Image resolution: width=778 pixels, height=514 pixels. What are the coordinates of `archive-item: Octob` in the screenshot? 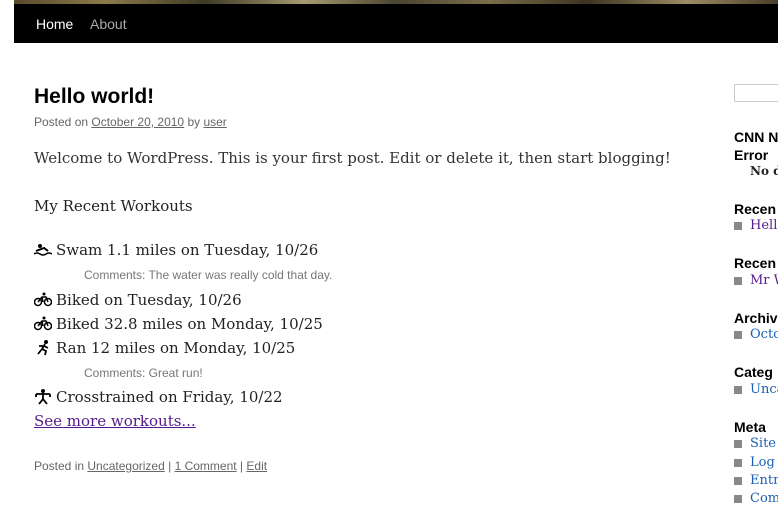 It's located at (756, 334).